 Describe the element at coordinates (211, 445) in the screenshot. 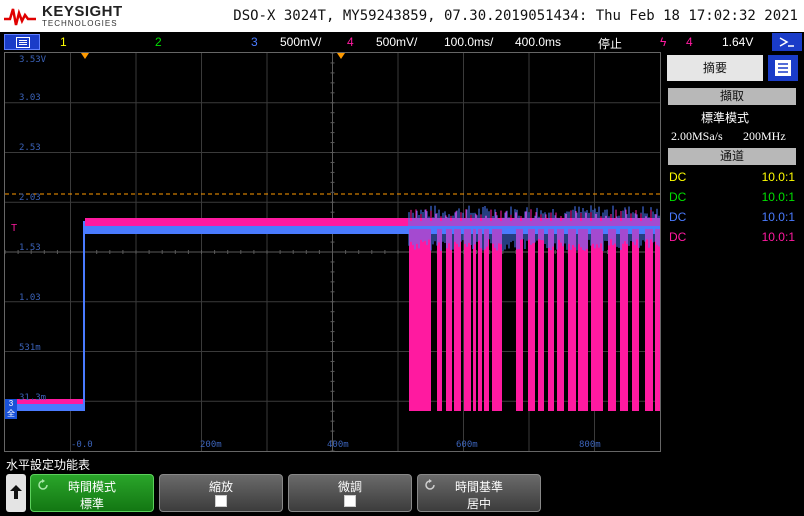

I see `x-axis-label: 200m` at that location.